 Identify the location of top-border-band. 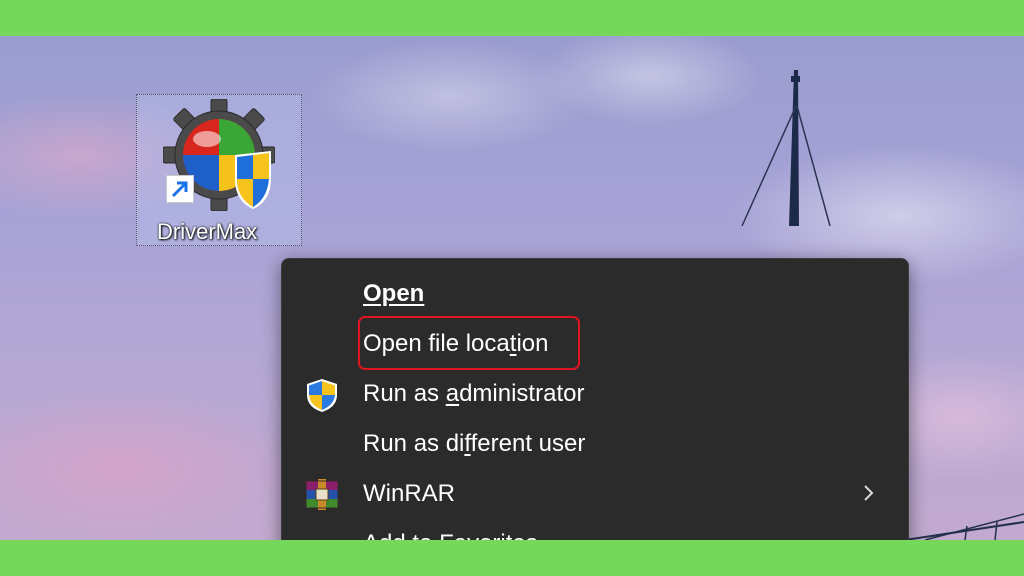
(512, 18).